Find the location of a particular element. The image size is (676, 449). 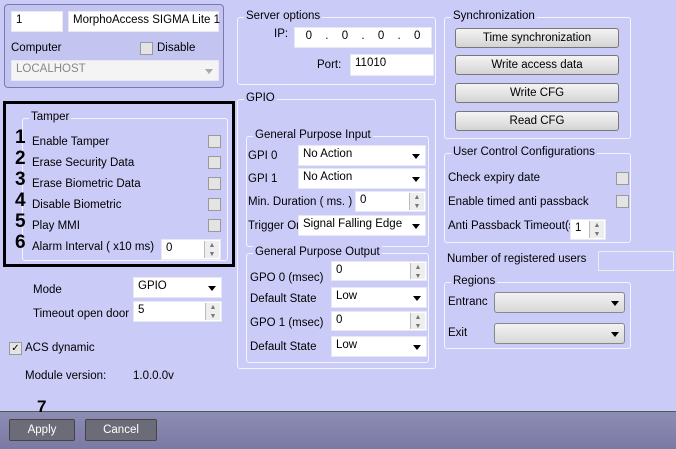

mode-label: Mode is located at coordinates (47, 290).